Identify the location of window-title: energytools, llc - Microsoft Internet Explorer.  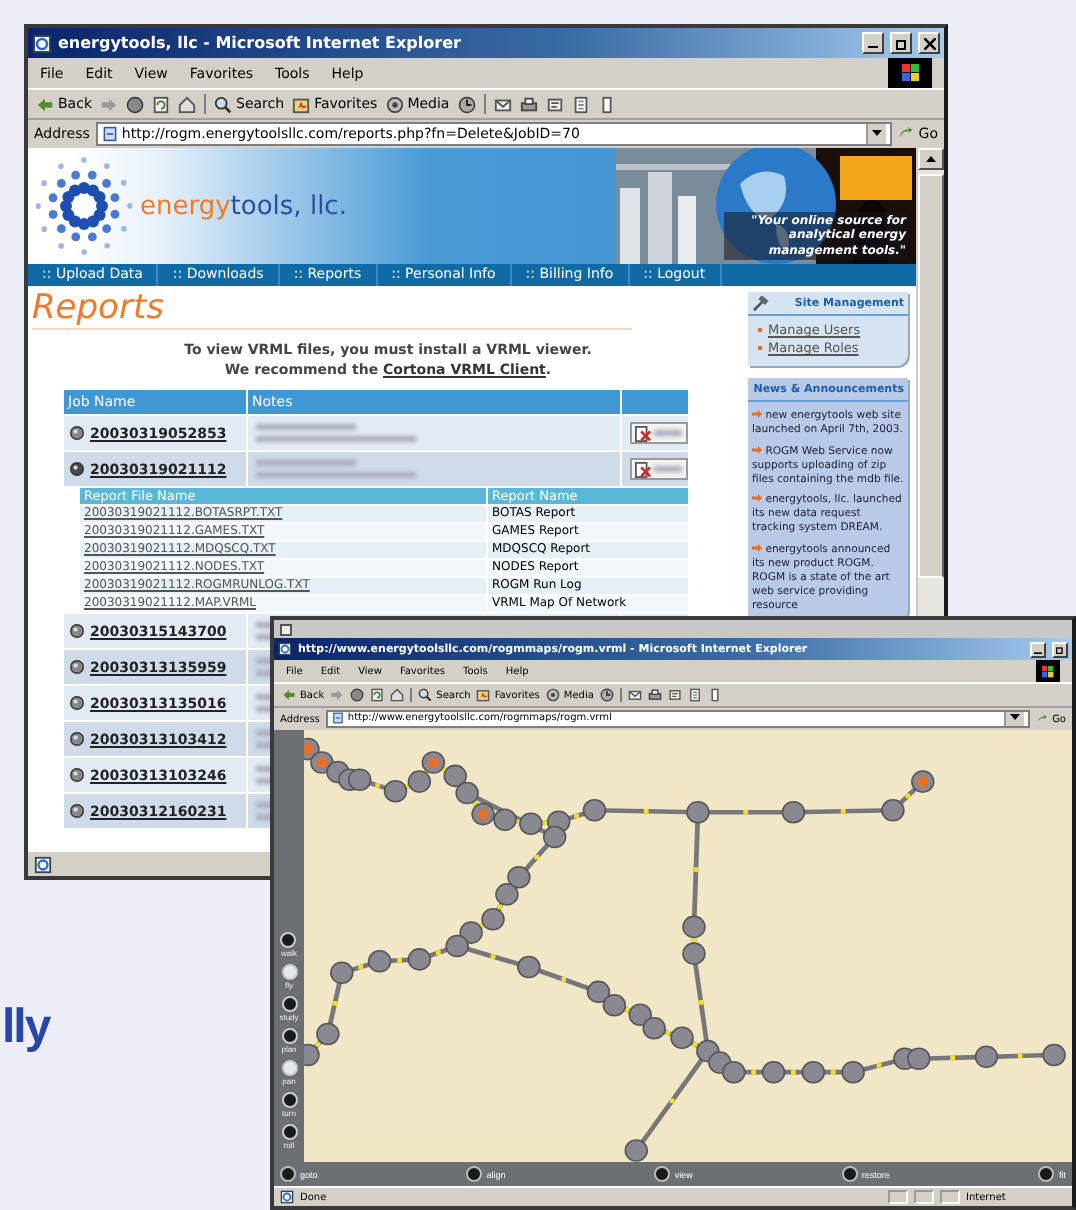
(260, 43).